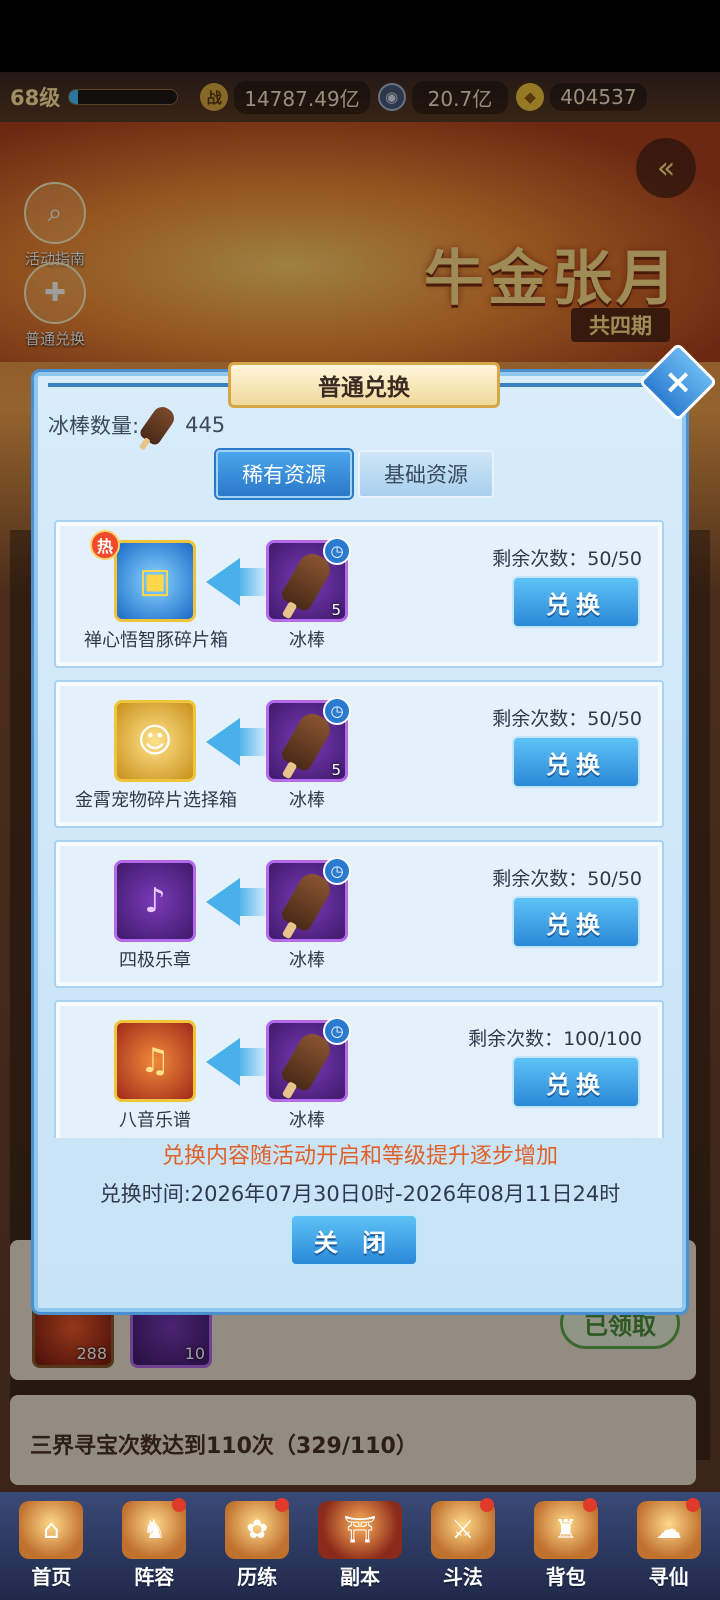  Describe the element at coordinates (565, 1546) in the screenshot. I see `nav-bag: ♜ 背包` at that location.